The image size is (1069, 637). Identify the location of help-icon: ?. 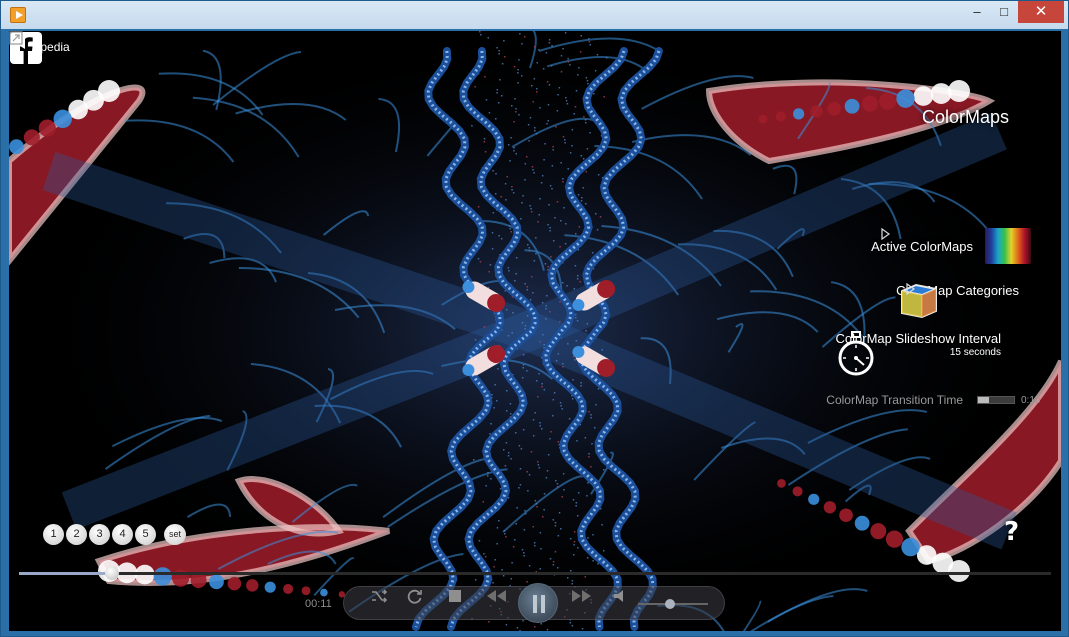
(1011, 532).